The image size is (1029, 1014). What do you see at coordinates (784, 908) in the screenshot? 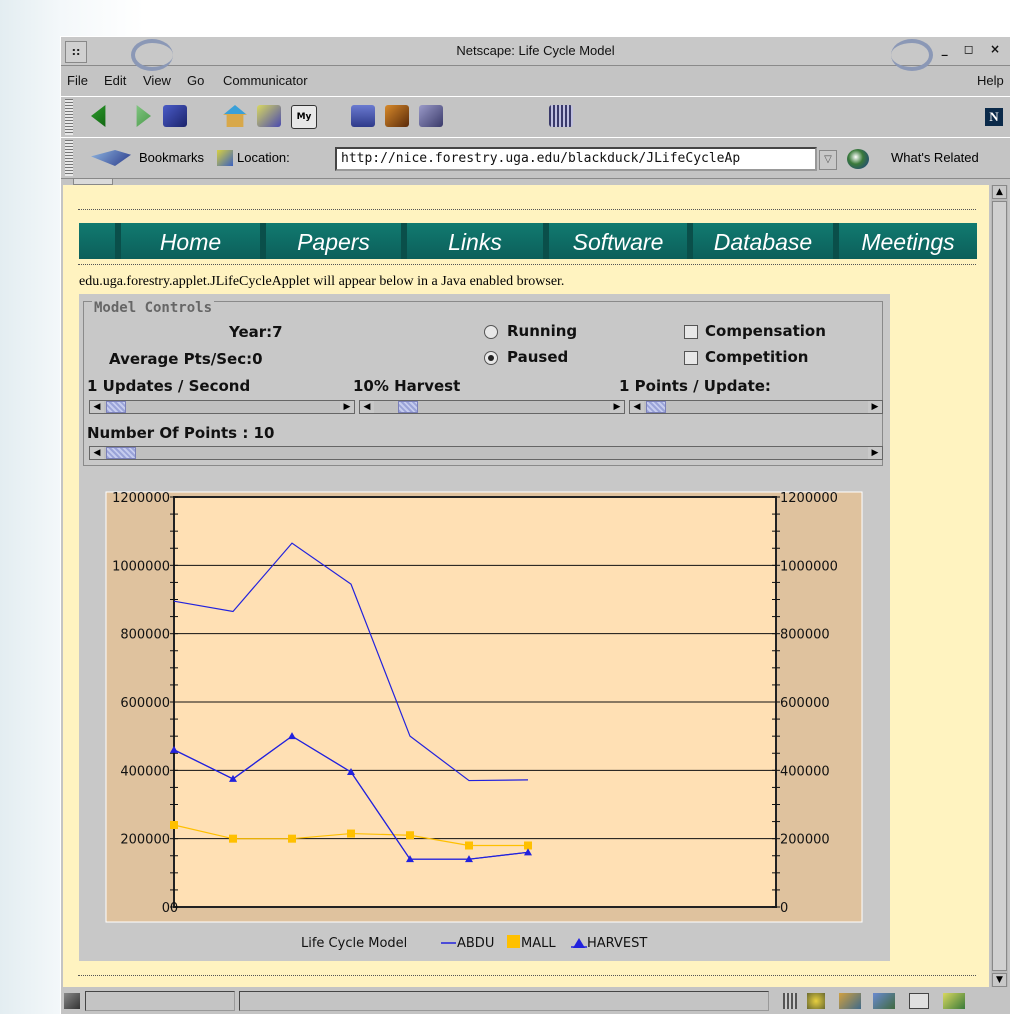
I see `y-tick-label-right: 0` at bounding box center [784, 908].